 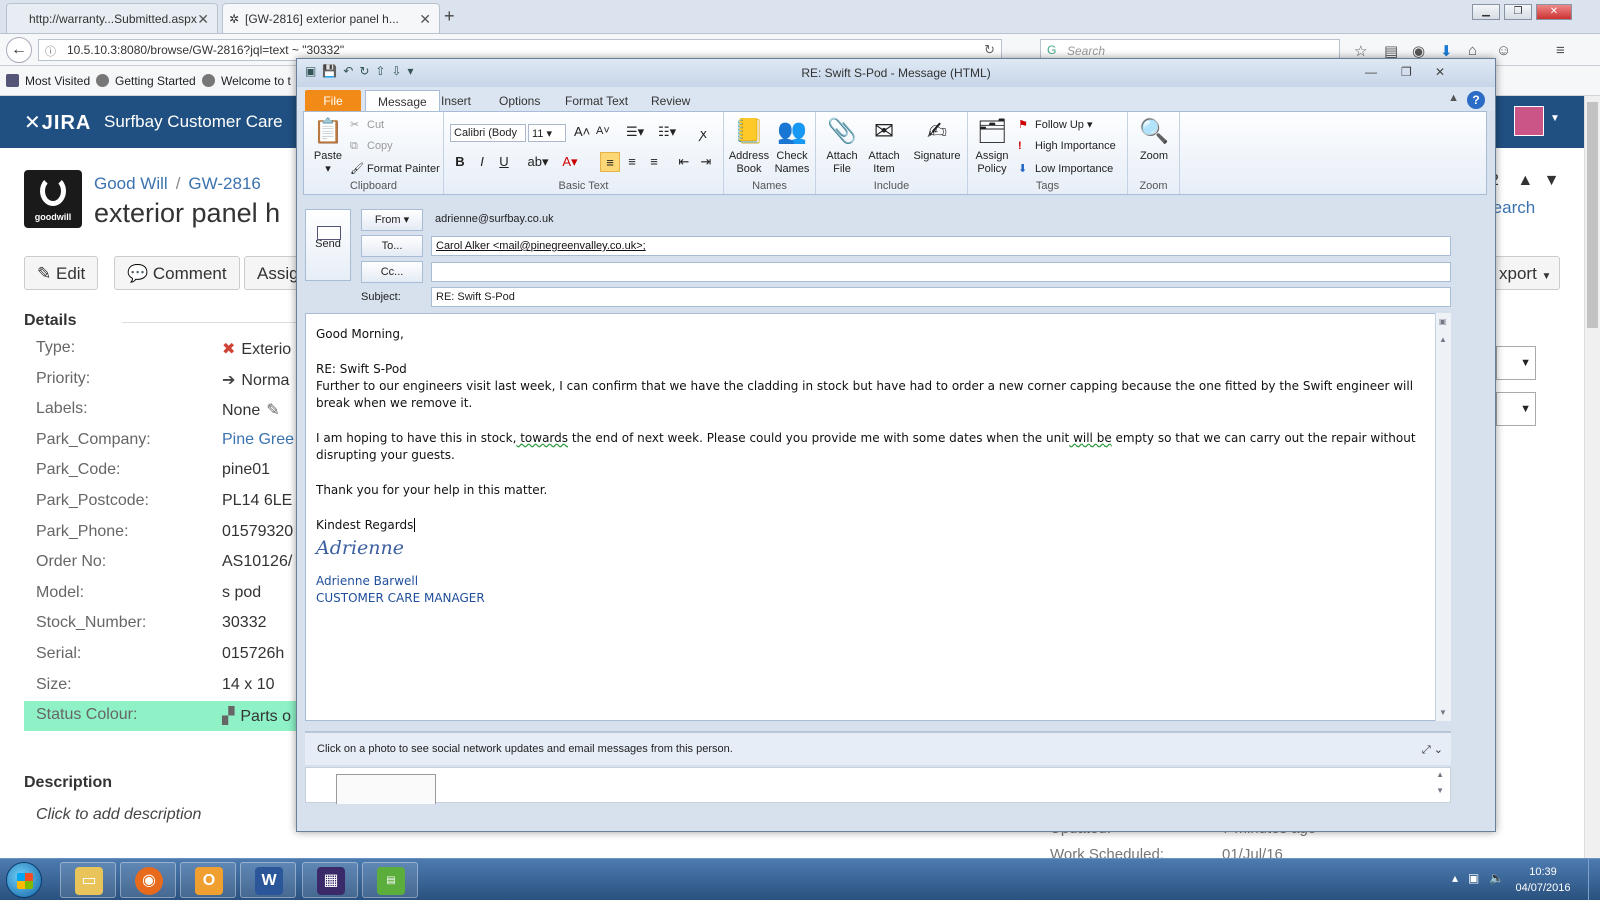 I want to click on chevron-down-icon: ▼, so click(x=1555, y=118).